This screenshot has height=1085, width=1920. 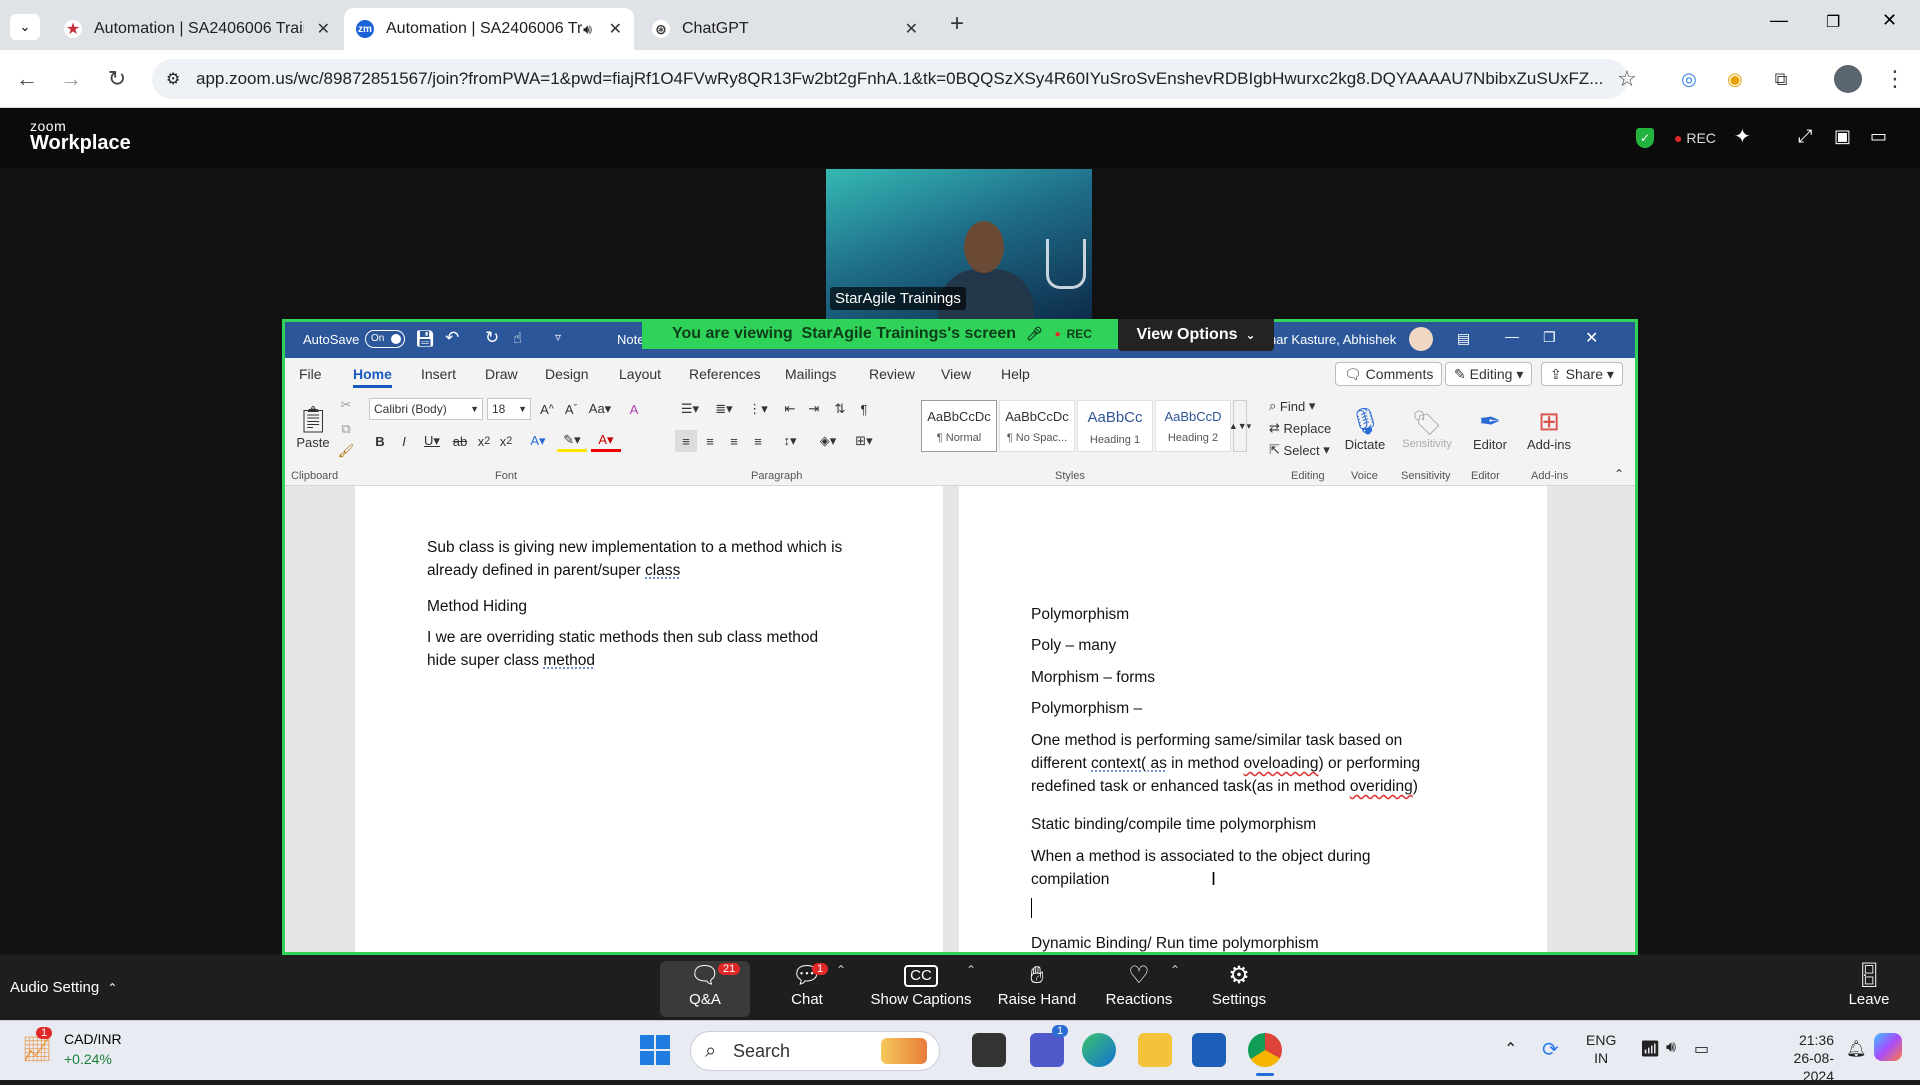 What do you see at coordinates (1049, 1046) in the screenshot?
I see `teams-icon: 1` at bounding box center [1049, 1046].